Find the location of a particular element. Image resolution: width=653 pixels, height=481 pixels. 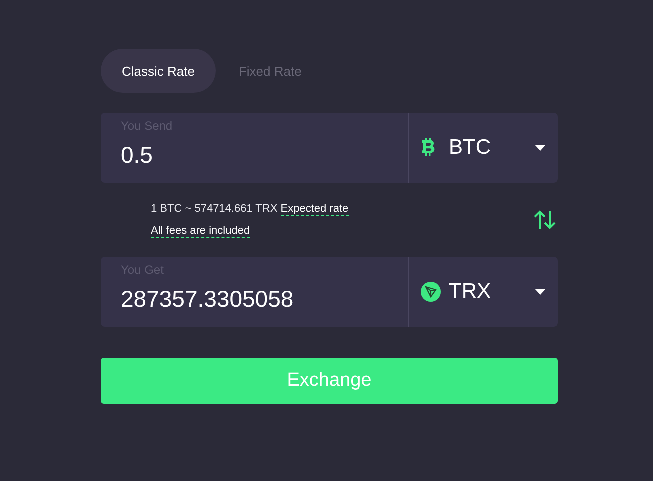

rate-tab: Classic Rate is located at coordinates (158, 71).